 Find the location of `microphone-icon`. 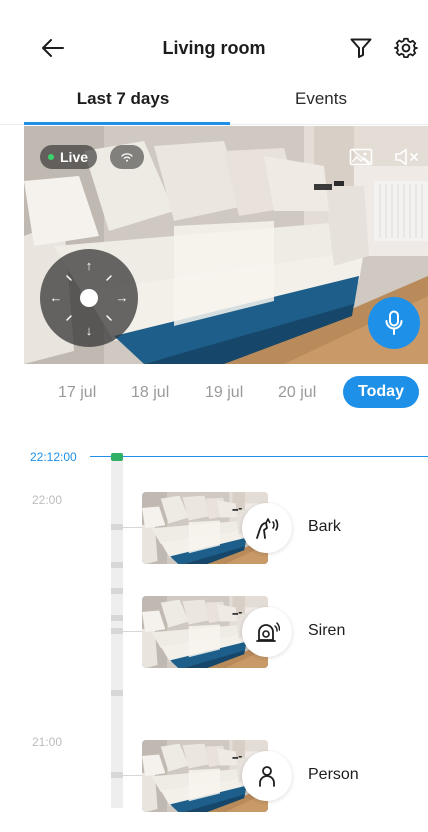

microphone-icon is located at coordinates (394, 322).